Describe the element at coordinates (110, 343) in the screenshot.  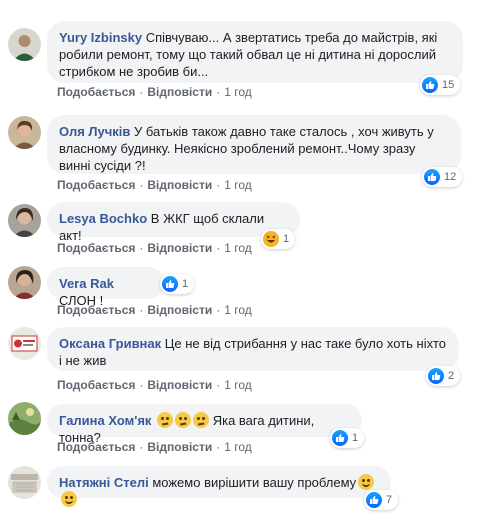
I see `comment-author: Оксана Гривнак` at that location.